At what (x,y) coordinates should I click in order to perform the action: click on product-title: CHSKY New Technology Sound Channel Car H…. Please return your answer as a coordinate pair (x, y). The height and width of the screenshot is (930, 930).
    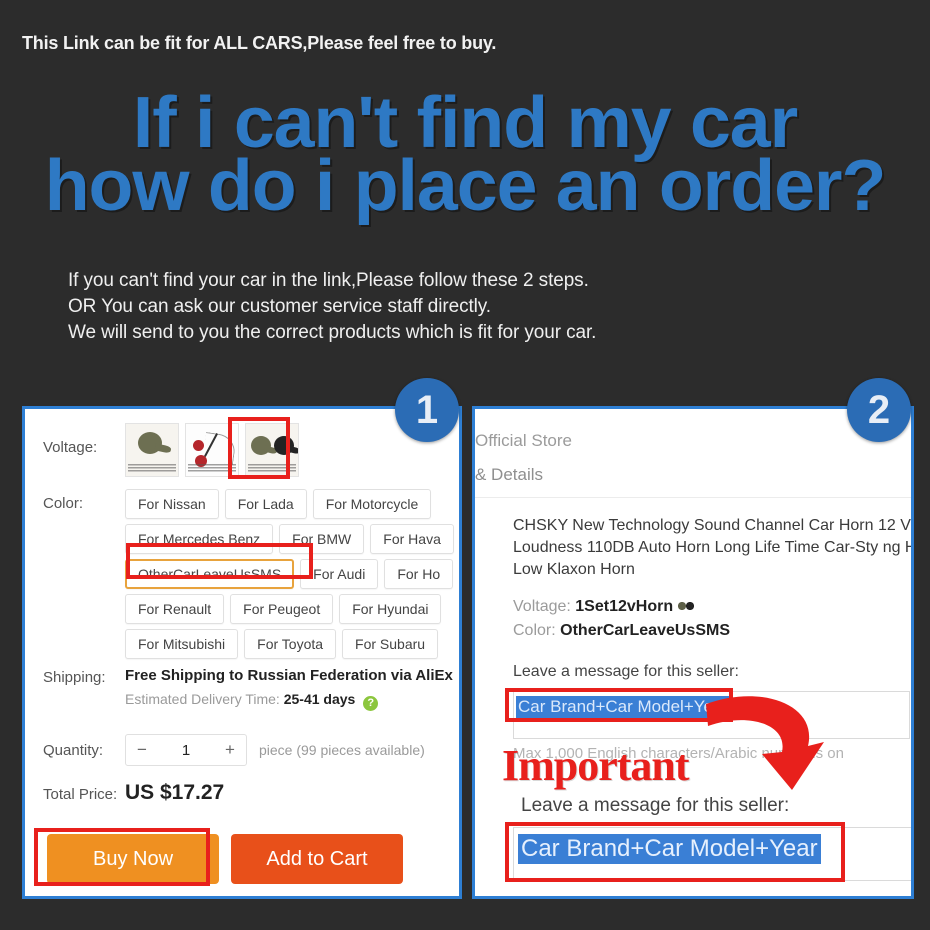
    Looking at the image, I should click on (713, 547).